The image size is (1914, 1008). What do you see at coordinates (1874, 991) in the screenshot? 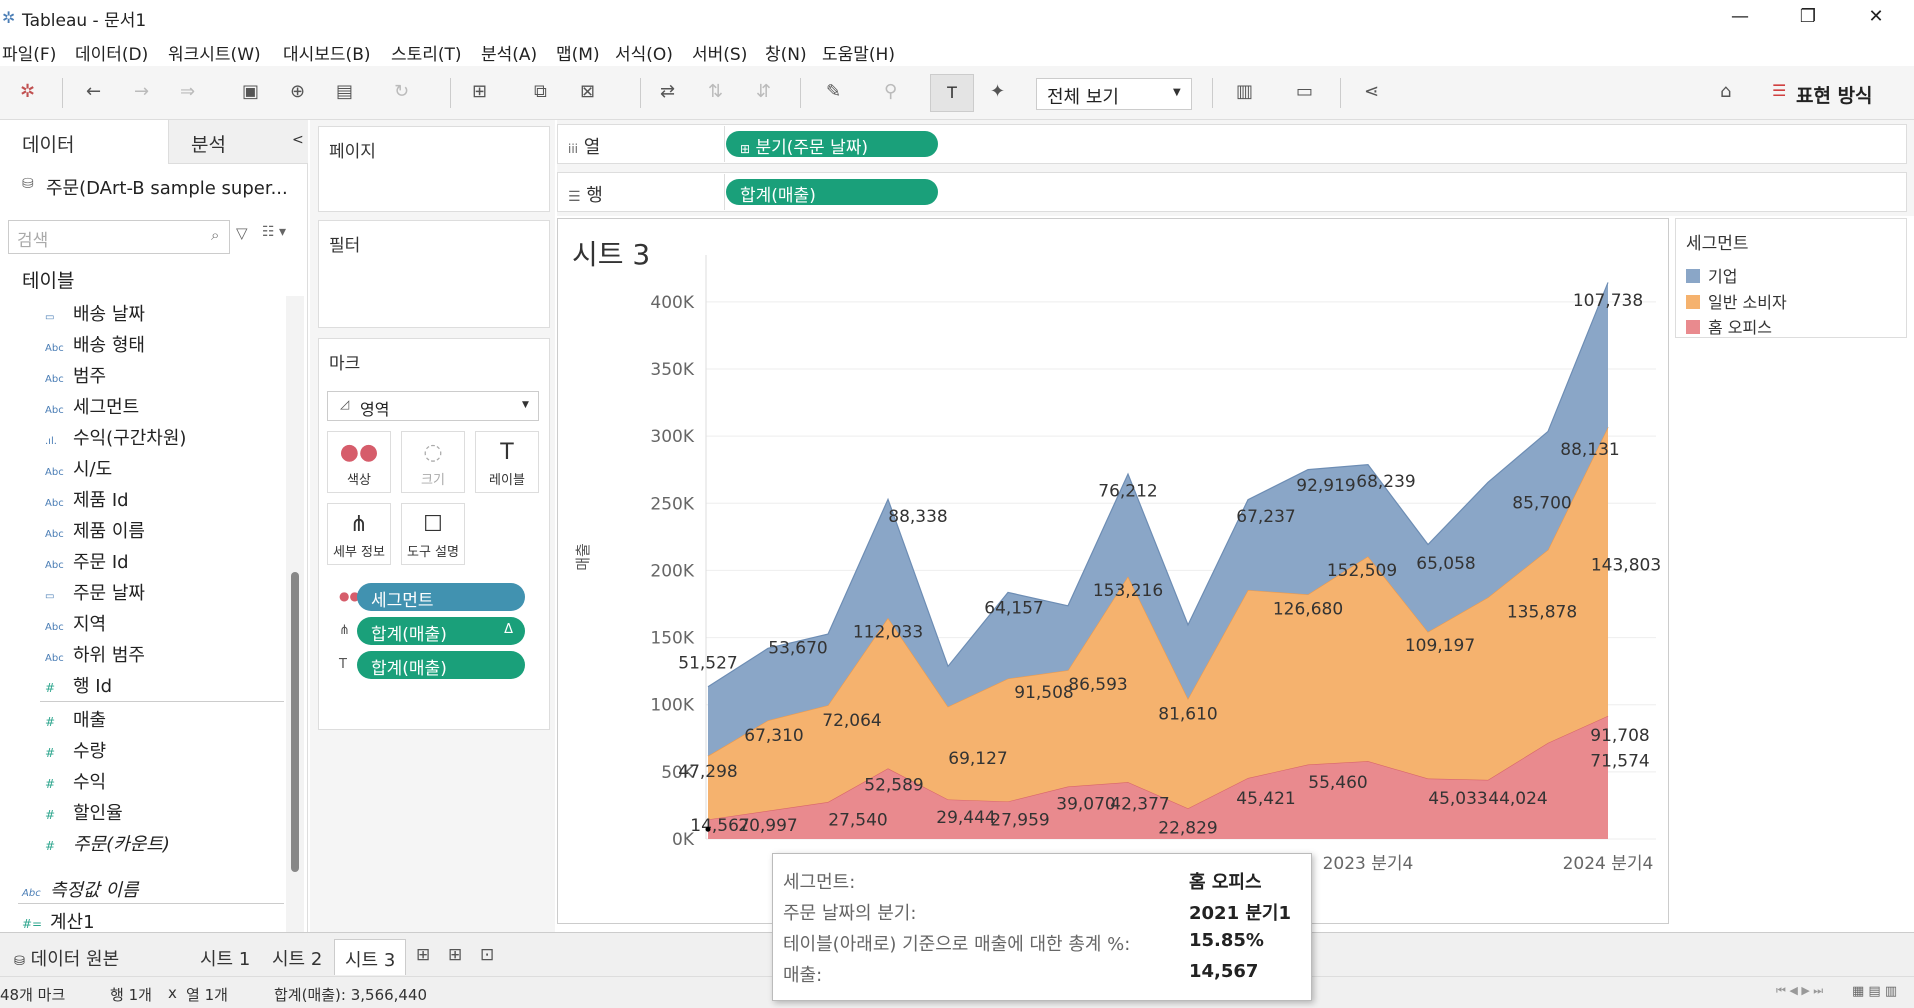
I see `view-mode-icons: ▦ ▤ ▥` at bounding box center [1874, 991].